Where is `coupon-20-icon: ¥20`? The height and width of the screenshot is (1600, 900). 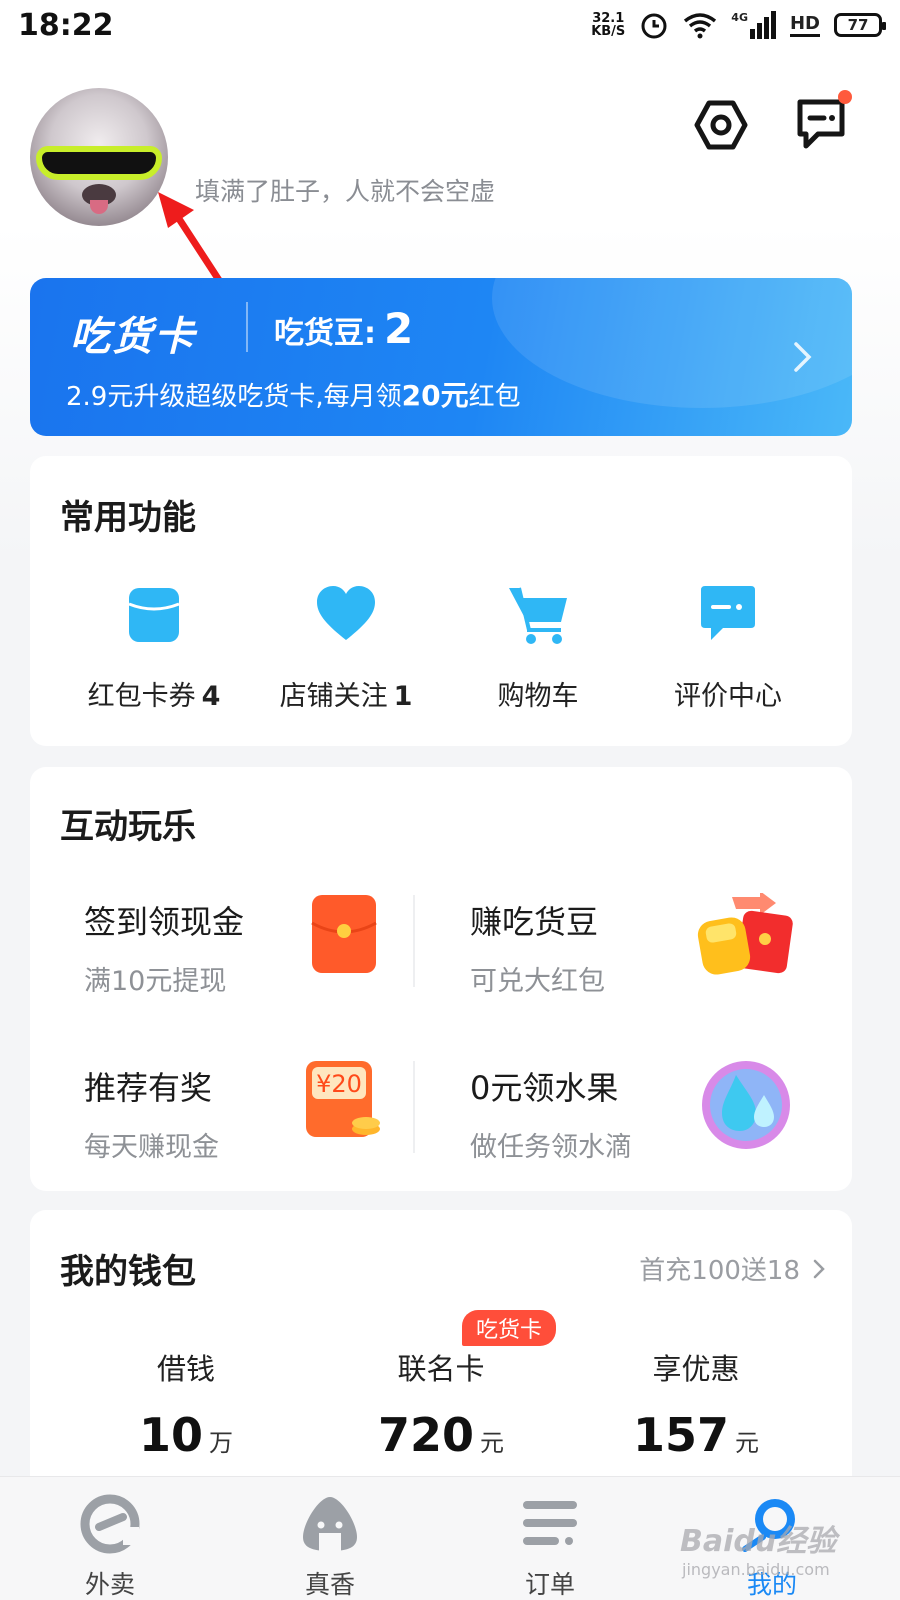
coupon-20-icon: ¥20 is located at coordinates (343, 1099).